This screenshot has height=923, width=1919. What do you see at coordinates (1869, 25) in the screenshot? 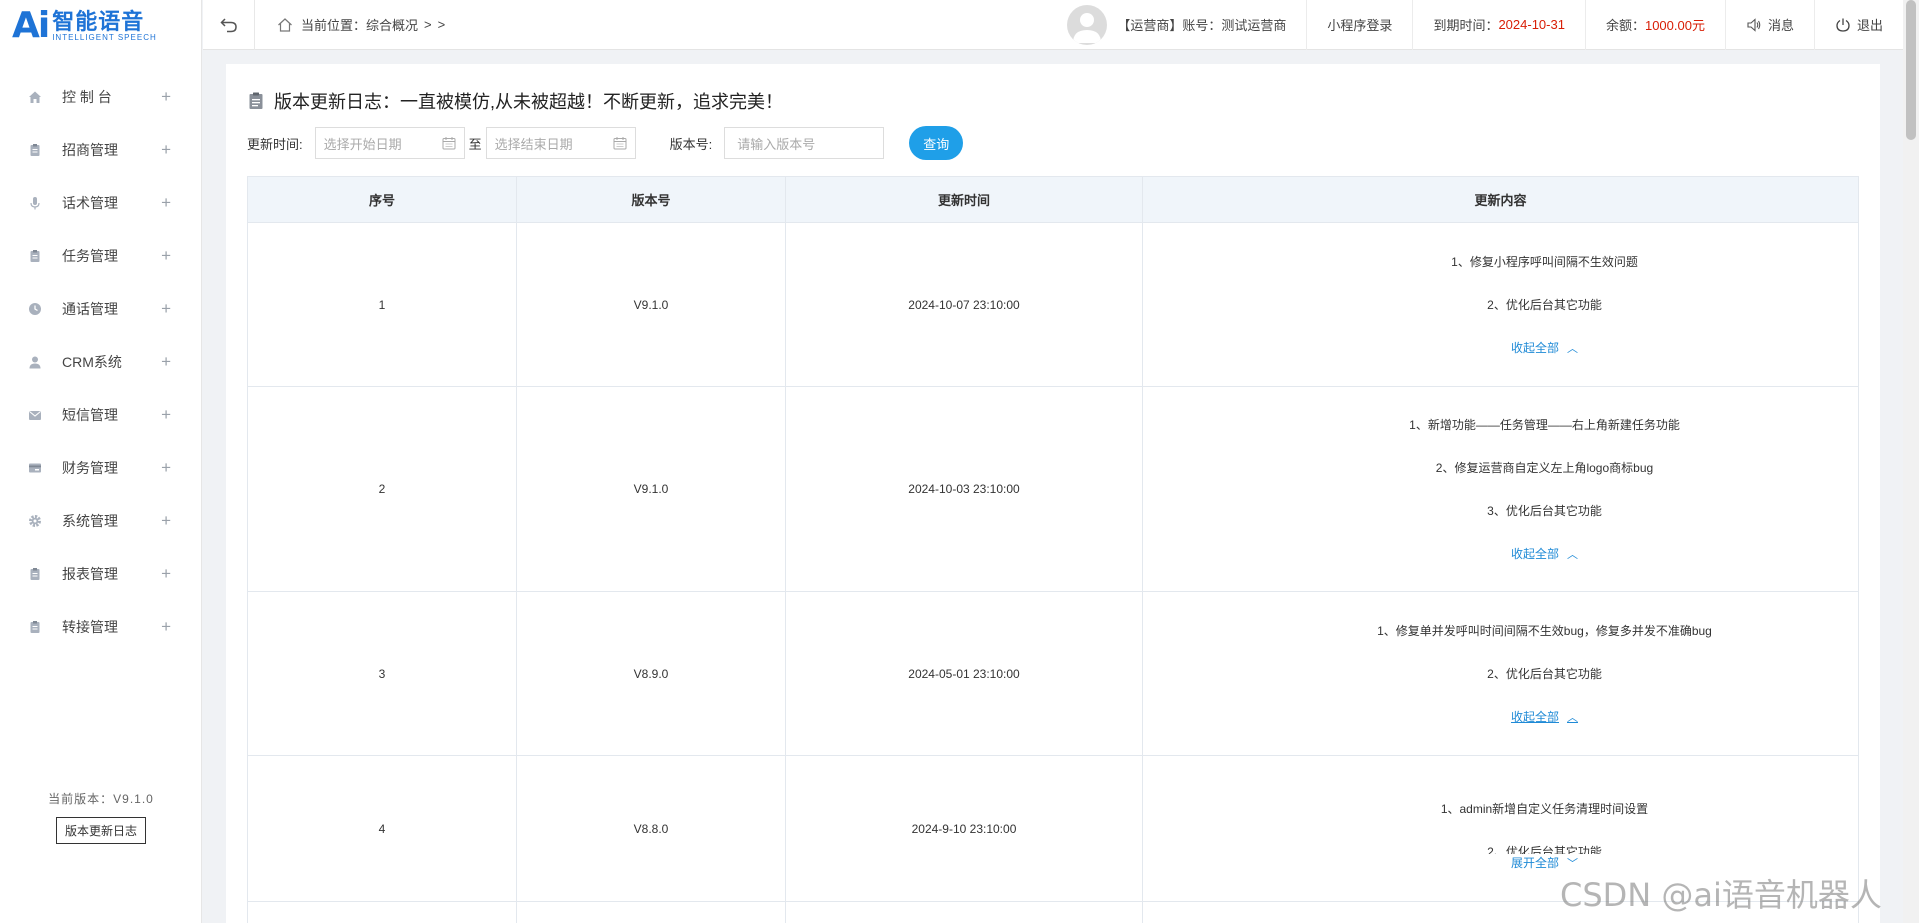
I see `logout-label: 退出` at bounding box center [1869, 25].